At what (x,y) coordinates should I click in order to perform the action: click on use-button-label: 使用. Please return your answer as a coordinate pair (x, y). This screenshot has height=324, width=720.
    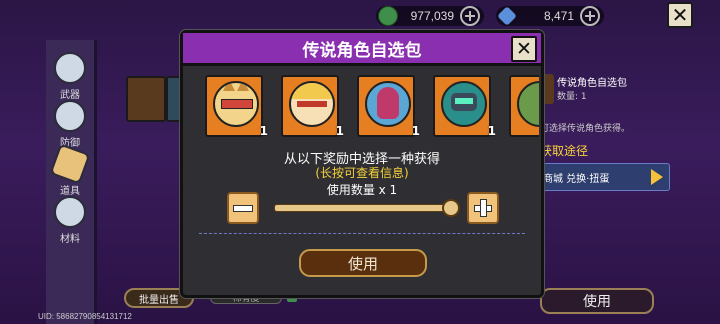
    Looking at the image, I should click on (362, 263).